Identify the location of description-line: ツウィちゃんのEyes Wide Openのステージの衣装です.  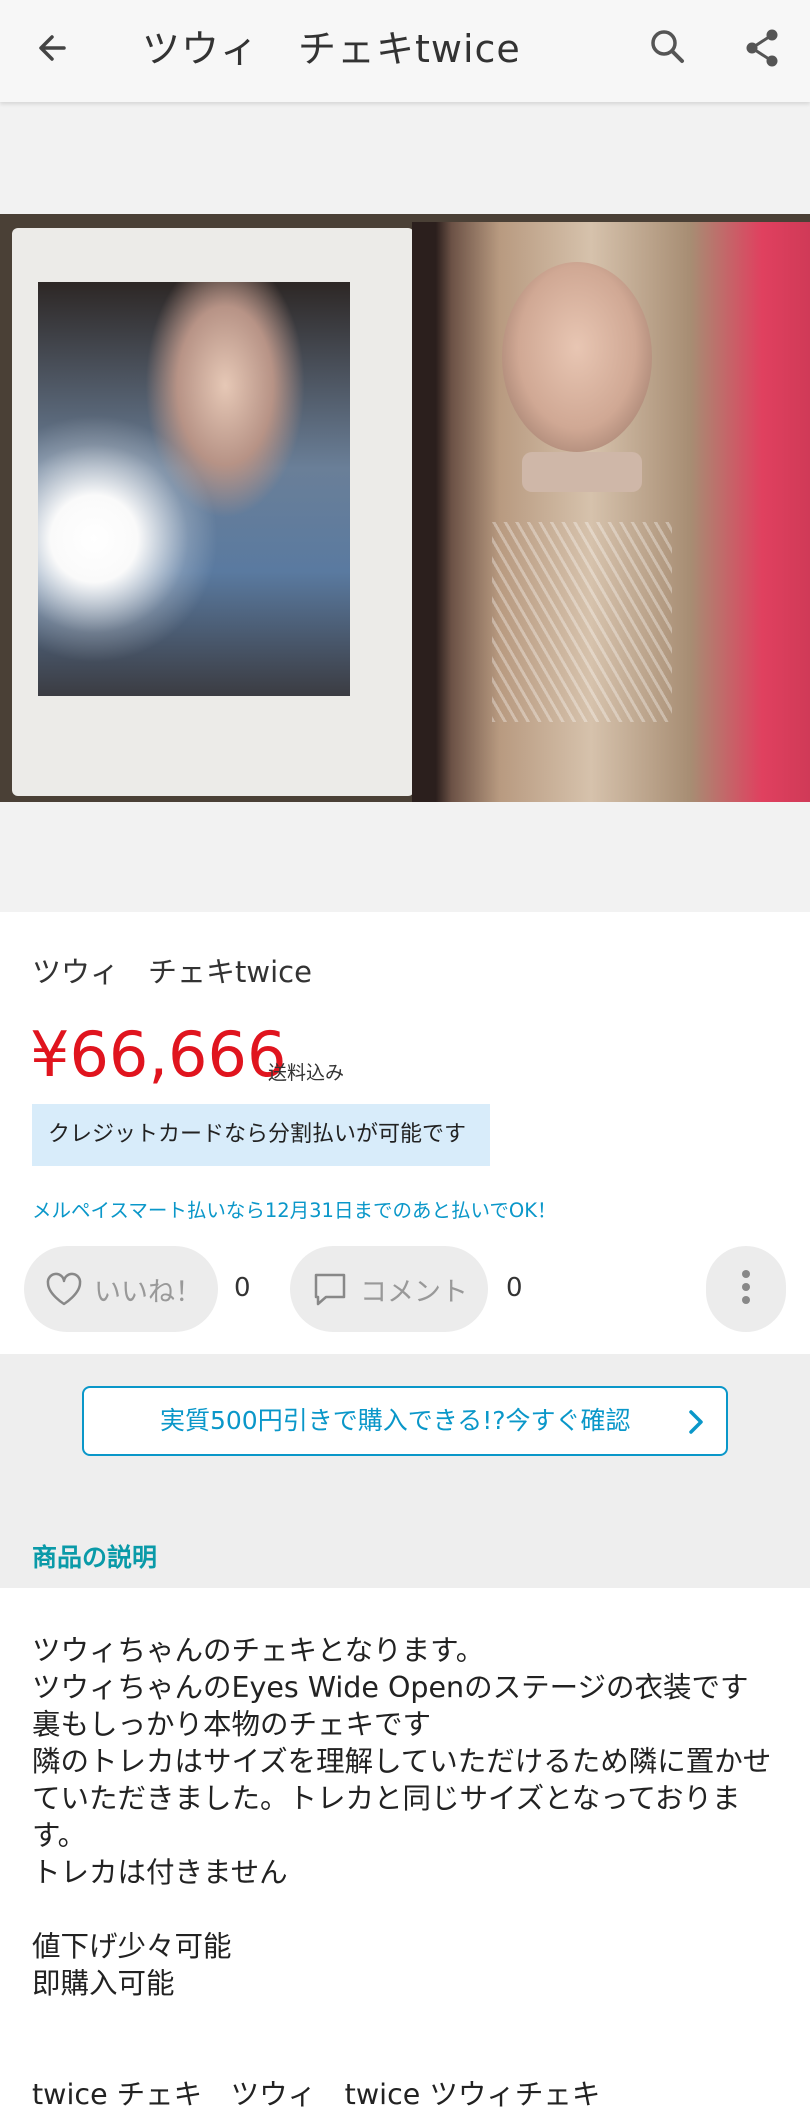
(390, 1687).